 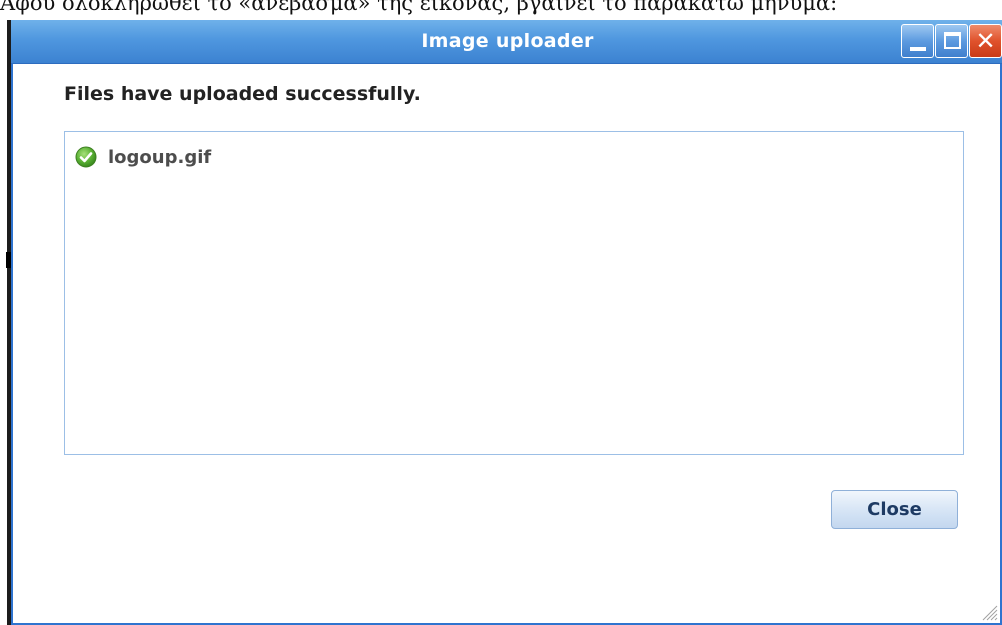 What do you see at coordinates (160, 157) in the screenshot?
I see `file-name: logoup.gif` at bounding box center [160, 157].